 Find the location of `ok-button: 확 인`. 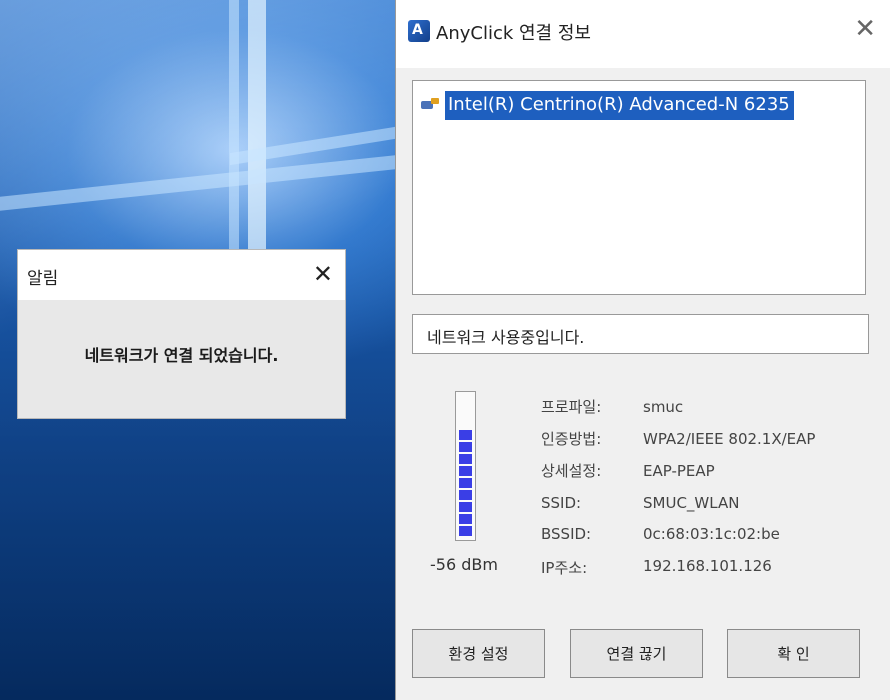

ok-button: 확 인 is located at coordinates (793, 653).